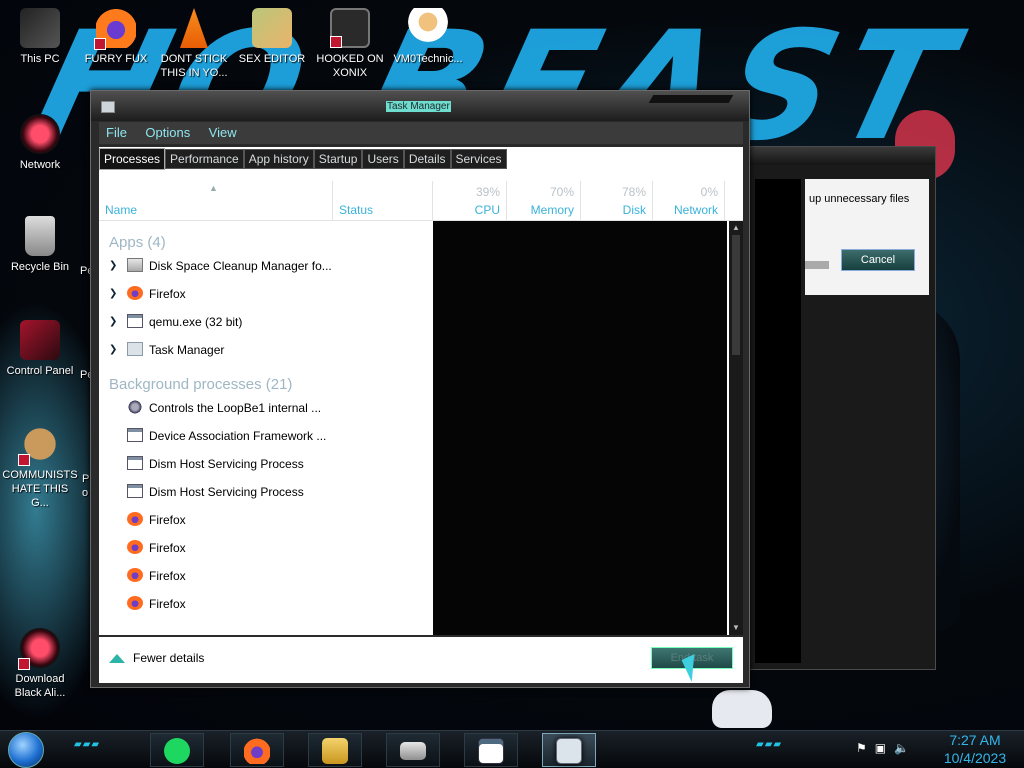 The height and width of the screenshot is (768, 1024). What do you see at coordinates (428, 28) in the screenshot?
I see `doctor-icon` at bounding box center [428, 28].